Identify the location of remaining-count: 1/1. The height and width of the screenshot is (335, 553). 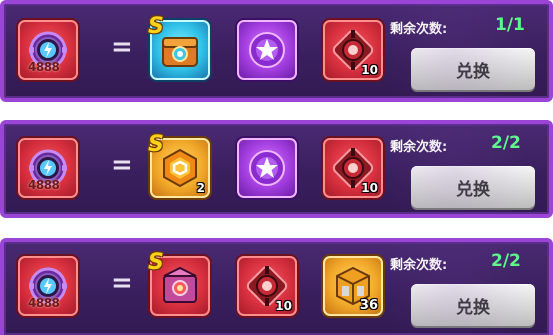
(510, 25).